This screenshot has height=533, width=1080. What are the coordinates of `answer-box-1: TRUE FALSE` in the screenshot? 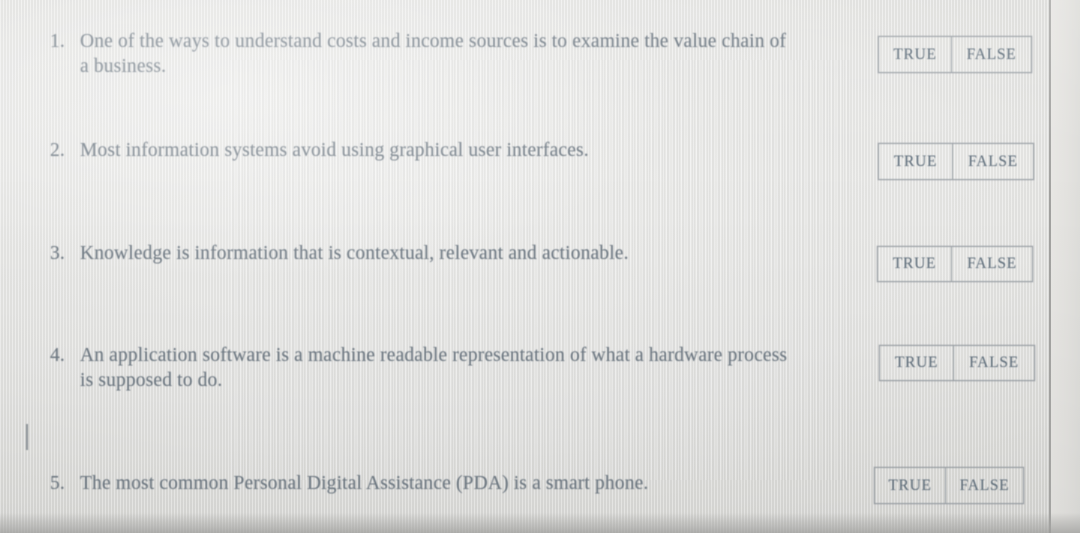 It's located at (955, 54).